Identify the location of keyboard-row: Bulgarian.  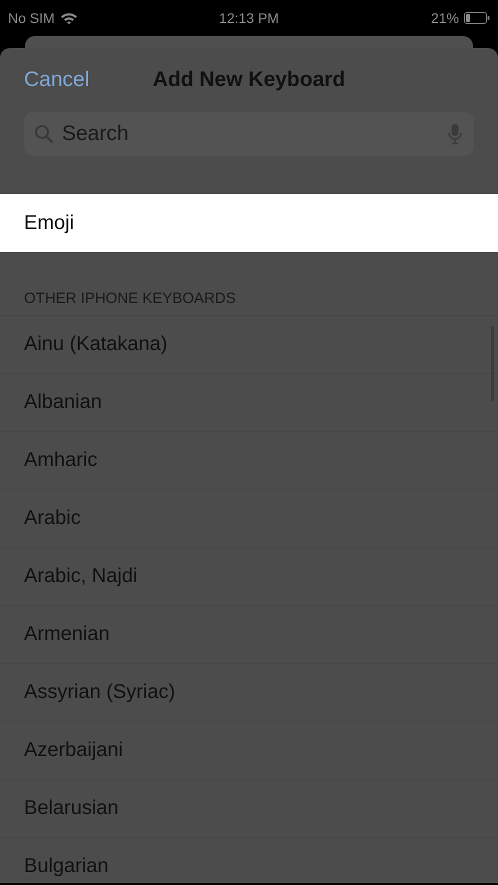
(249, 861).